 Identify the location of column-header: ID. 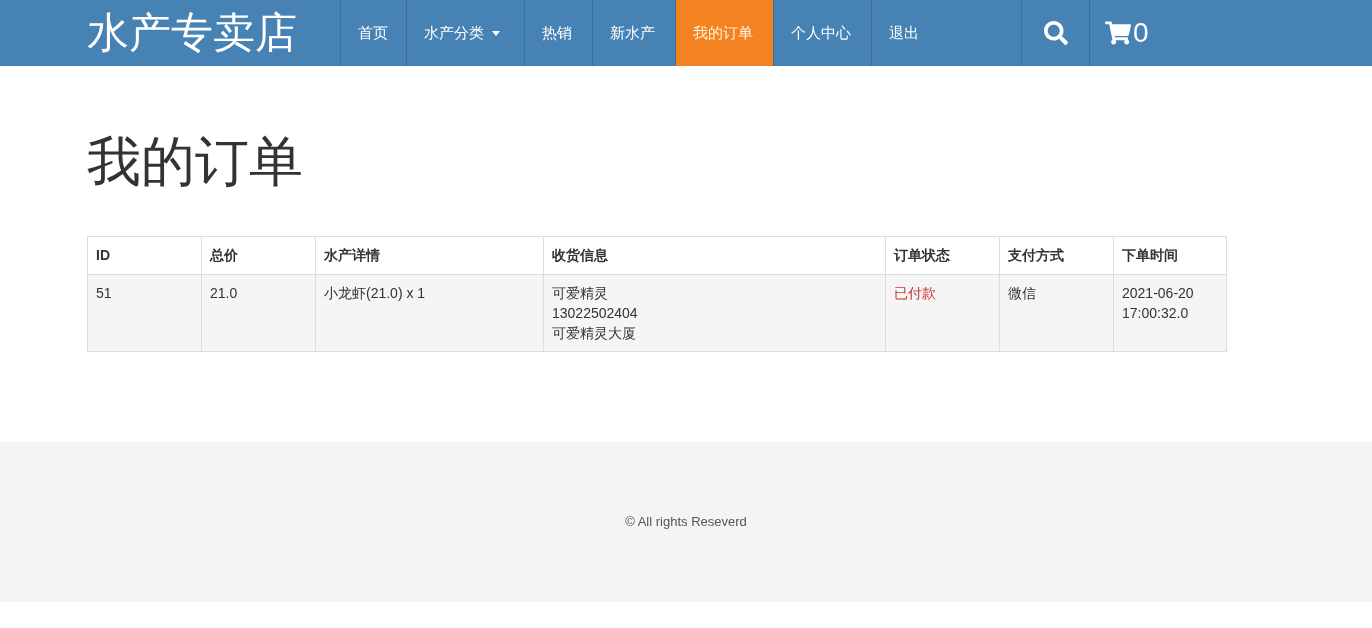
(144, 255).